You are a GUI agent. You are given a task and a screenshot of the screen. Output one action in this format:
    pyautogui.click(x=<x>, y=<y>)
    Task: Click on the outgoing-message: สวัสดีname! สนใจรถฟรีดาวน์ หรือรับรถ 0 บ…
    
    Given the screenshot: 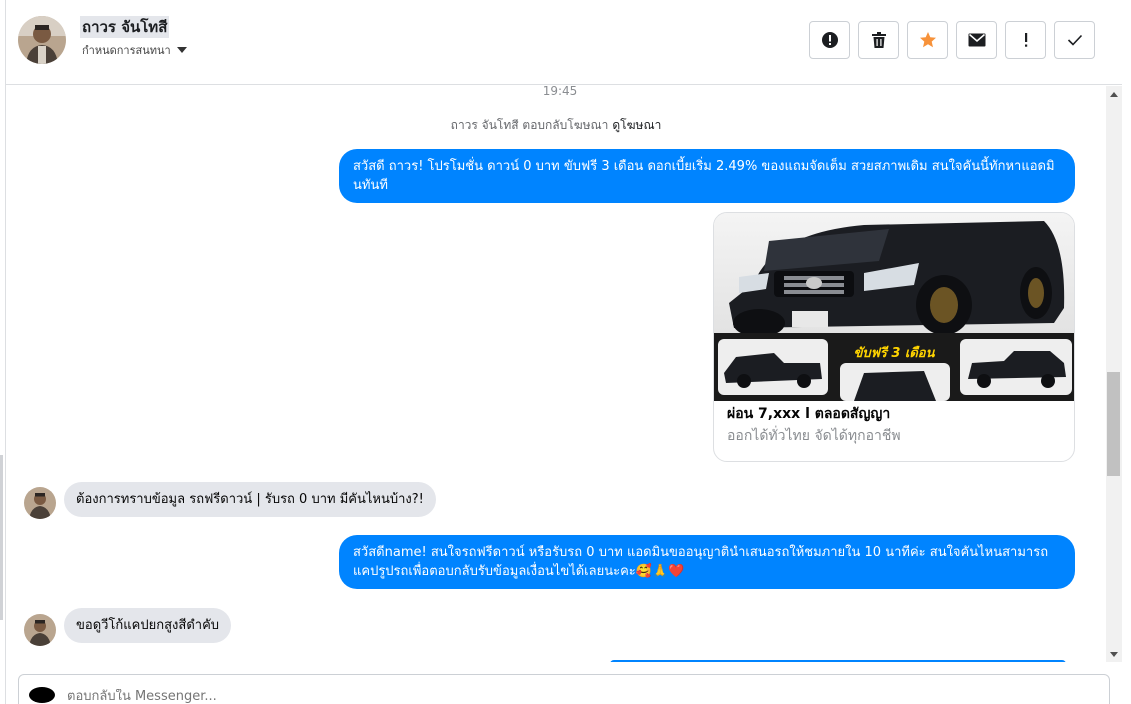 What is the action you would take?
    pyautogui.click(x=707, y=562)
    